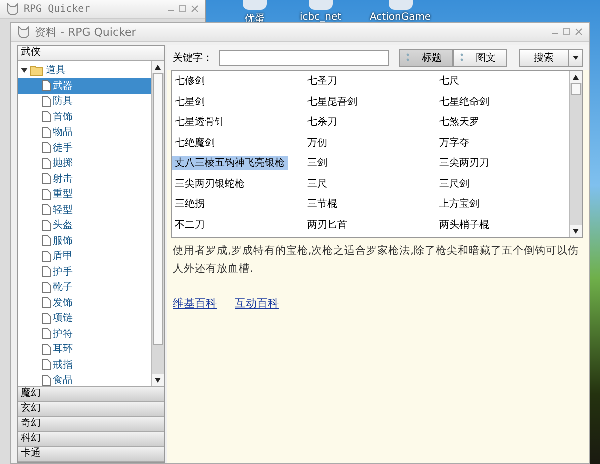 The width and height of the screenshot is (600, 464). Describe the element at coordinates (327, 225) in the screenshot. I see `table-cell: 两刃匕首` at that location.